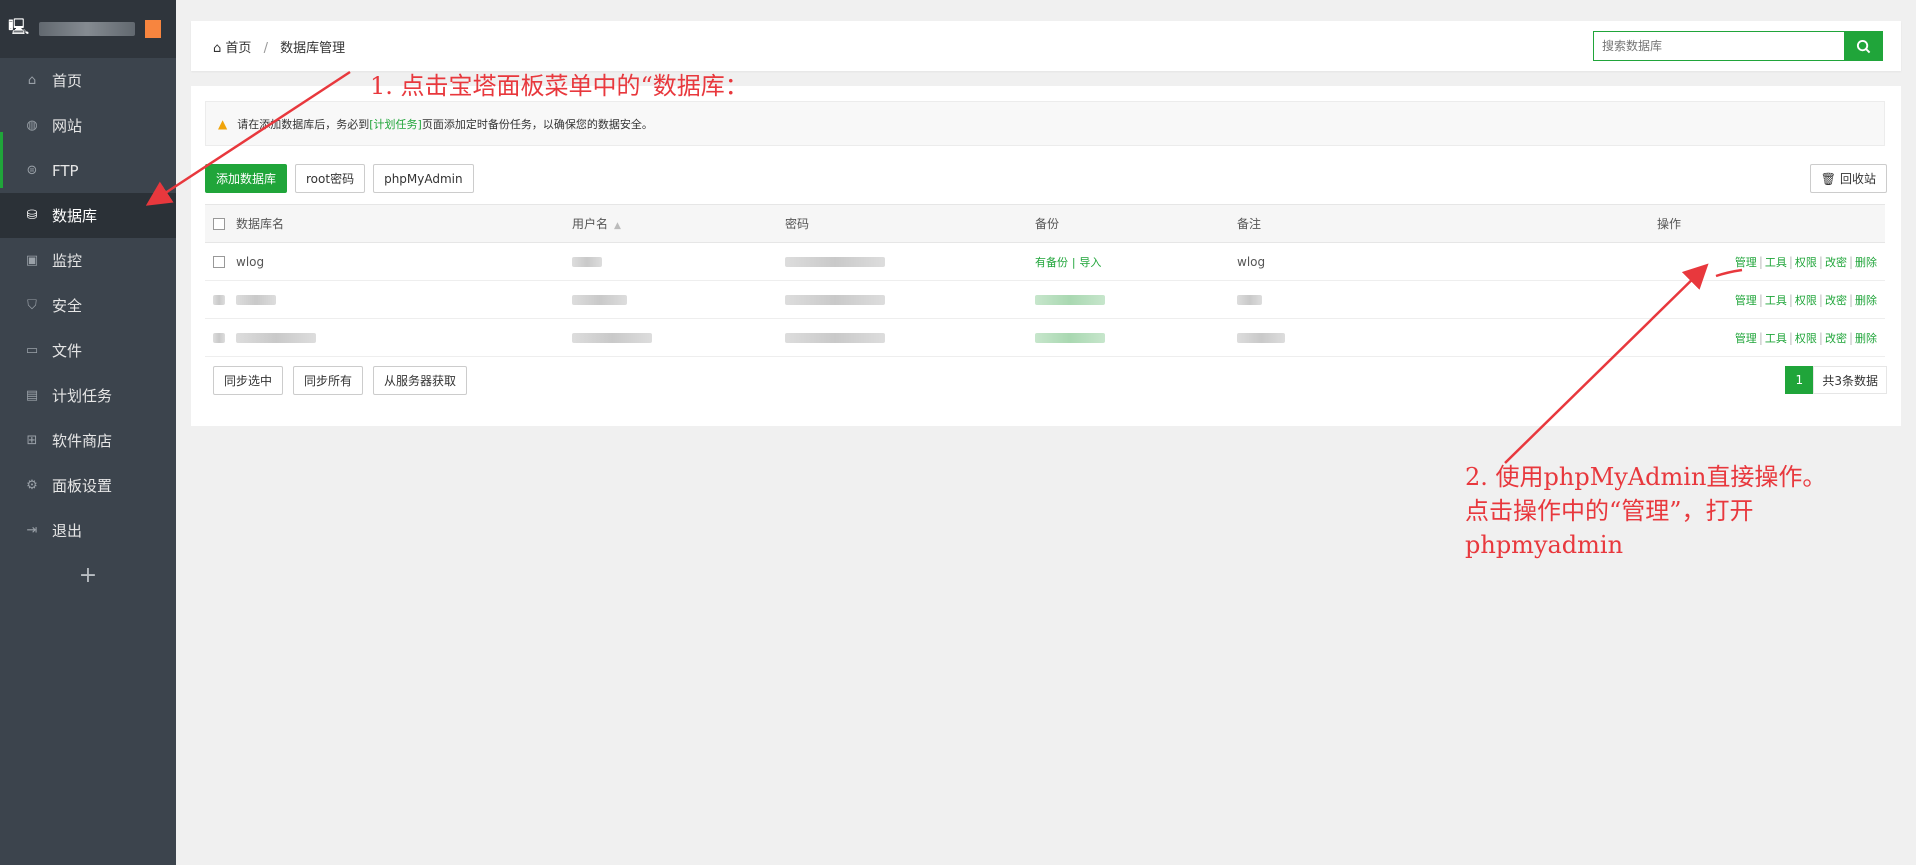 This screenshot has width=1916, height=865. What do you see at coordinates (1046, 46) in the screenshot?
I see `top-bar: ⌂ 首页 / 数据库管理` at bounding box center [1046, 46].